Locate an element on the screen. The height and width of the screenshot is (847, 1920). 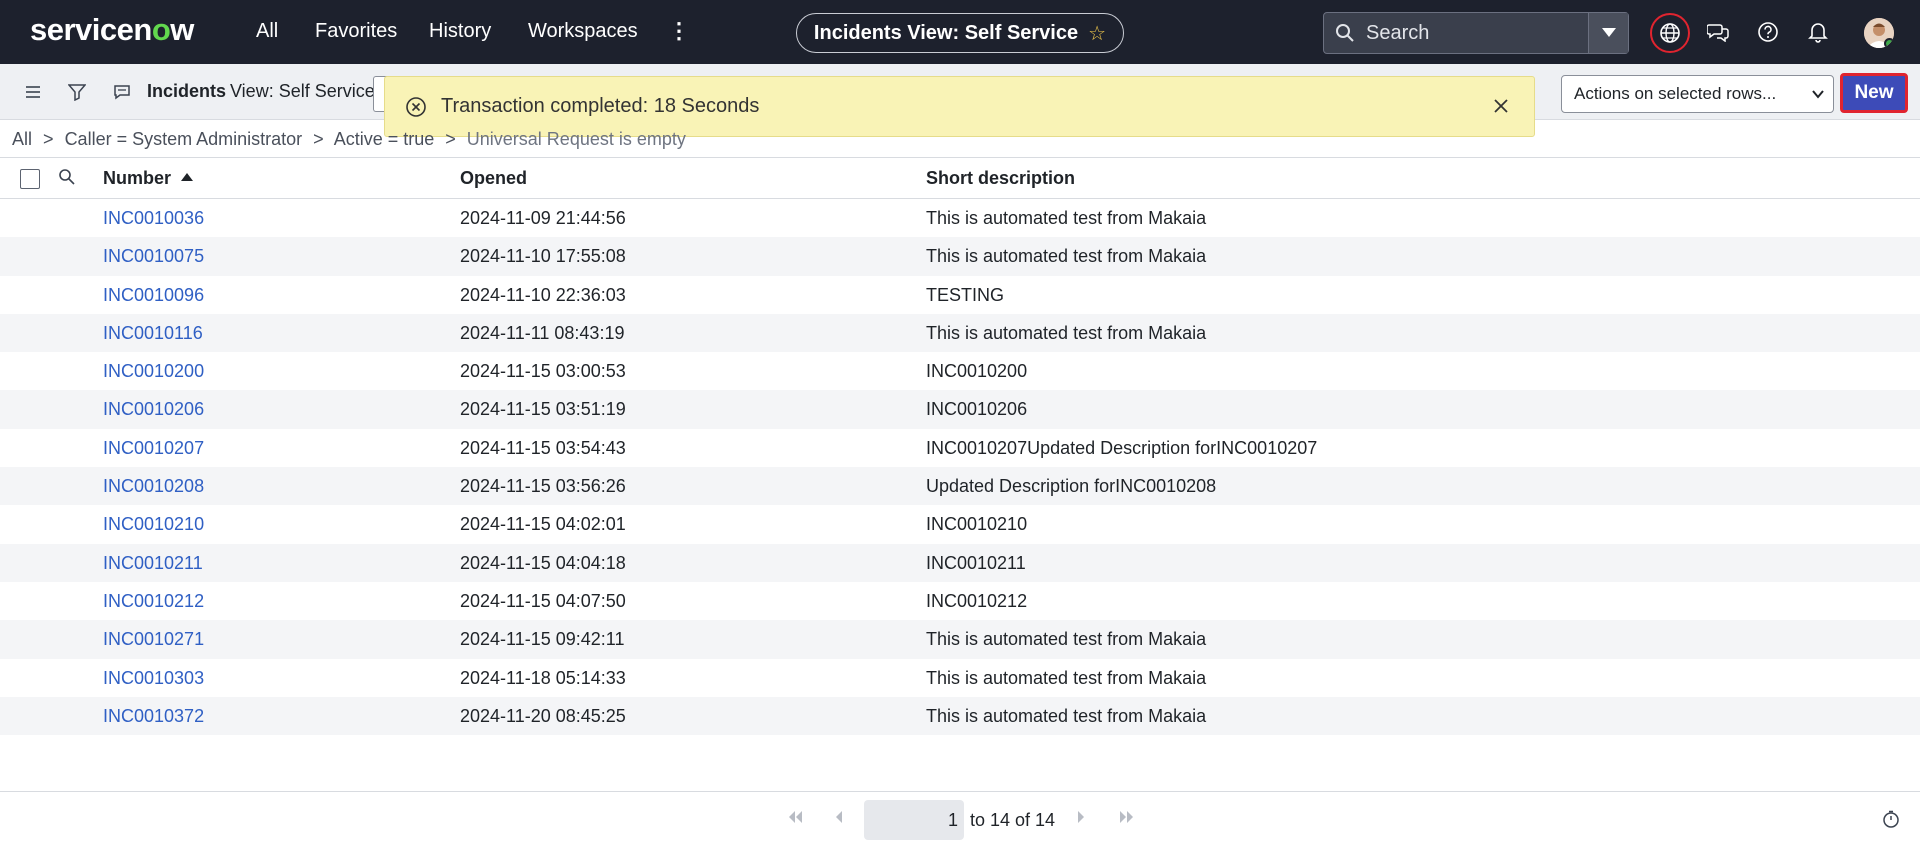
context-title: Incidents View: Self Service is located at coordinates (946, 32).